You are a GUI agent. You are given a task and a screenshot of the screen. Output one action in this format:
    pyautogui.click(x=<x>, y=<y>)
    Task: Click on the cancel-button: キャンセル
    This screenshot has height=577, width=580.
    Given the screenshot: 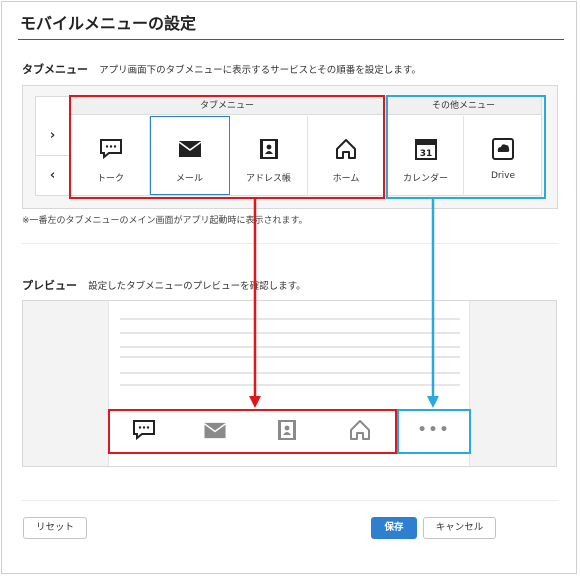 What is the action you would take?
    pyautogui.click(x=459, y=528)
    